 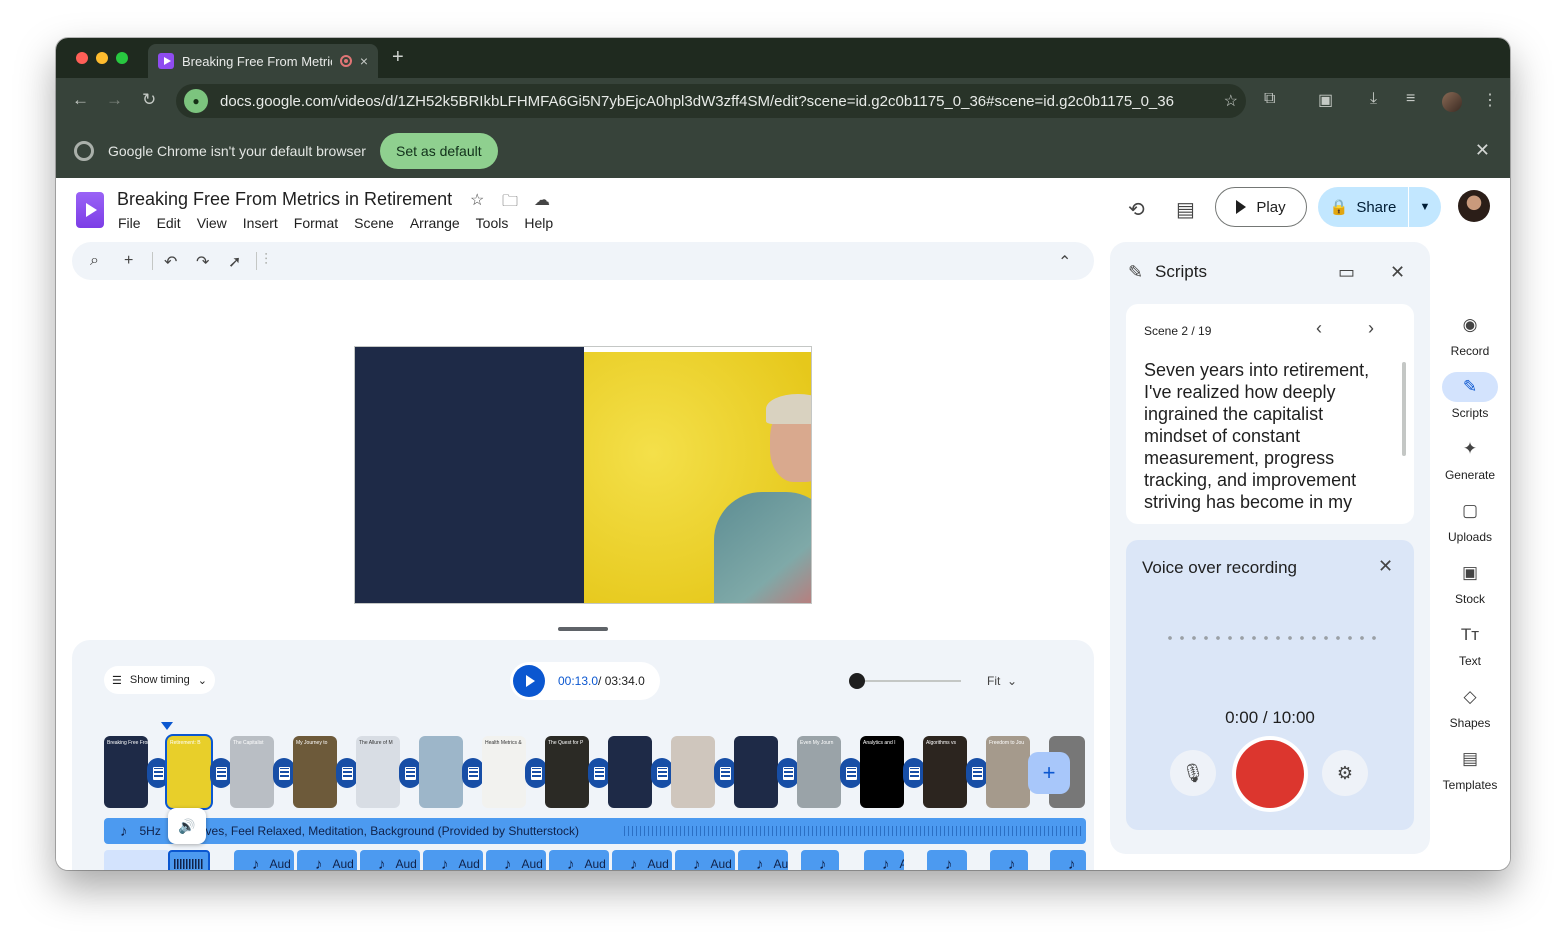 I want to click on menu-tools: Tools, so click(x=492, y=223).